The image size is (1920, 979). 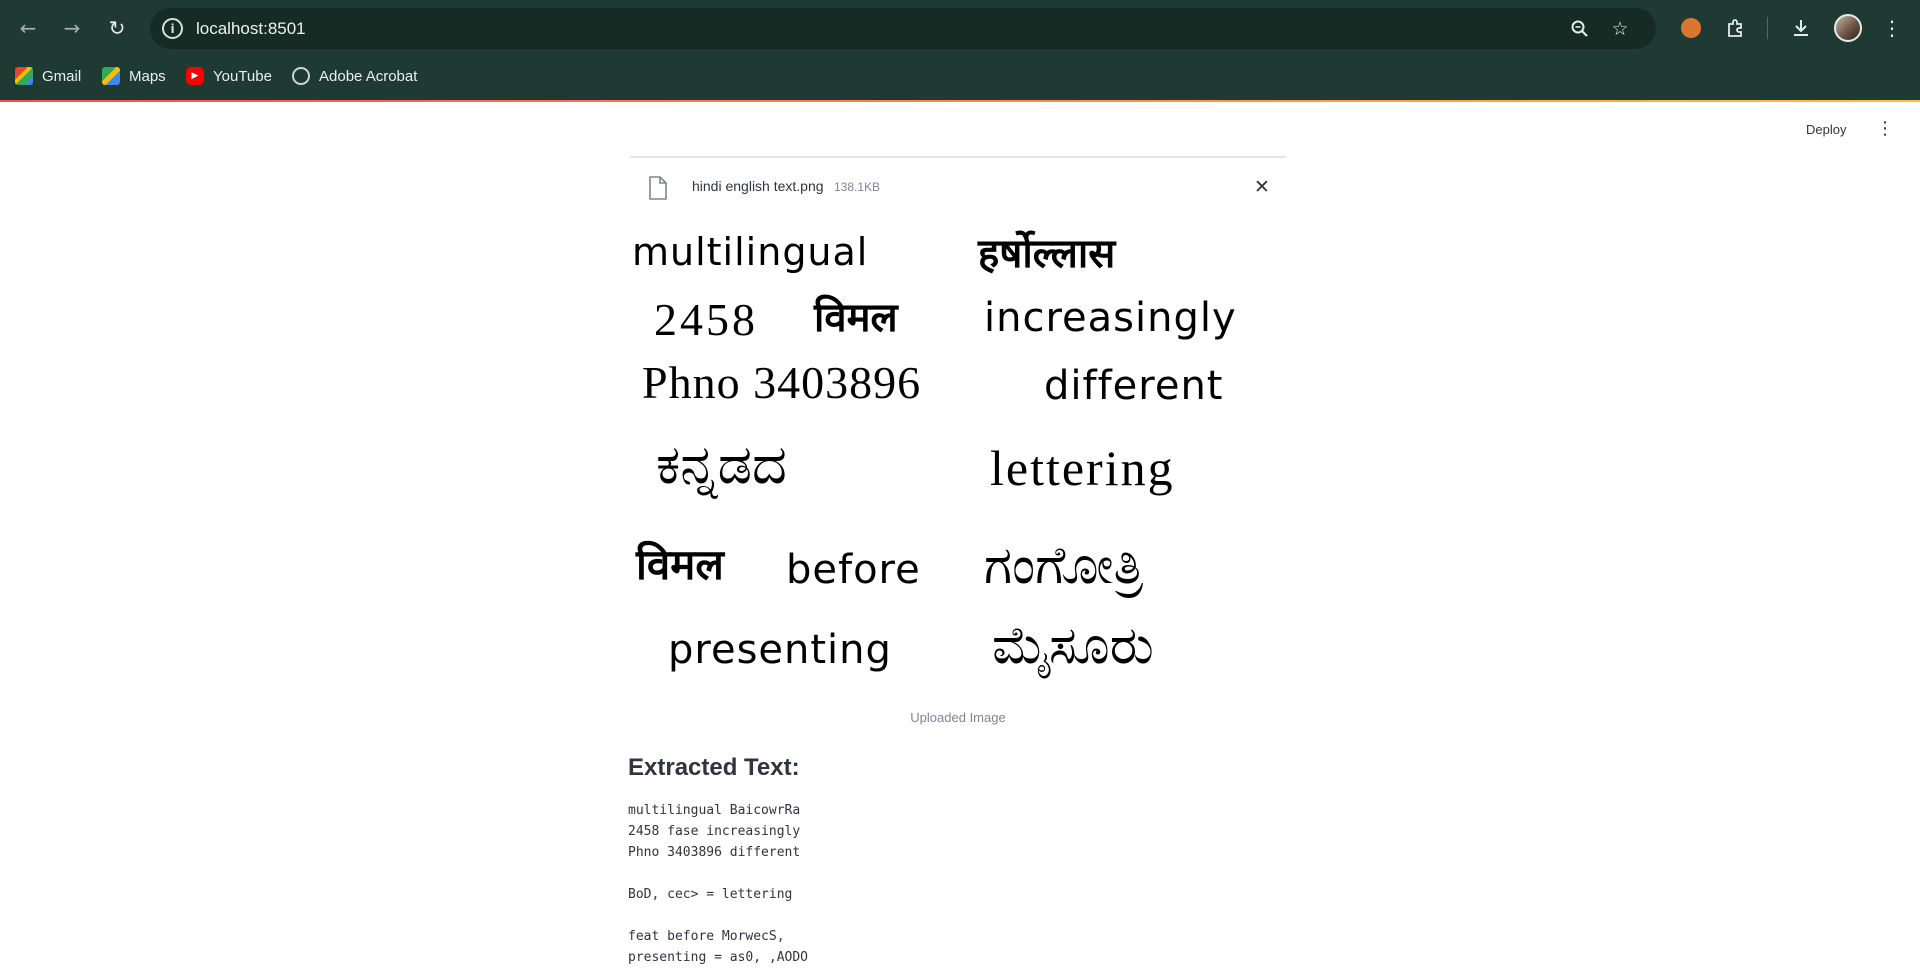 I want to click on maps-icon, so click(x=111, y=76).